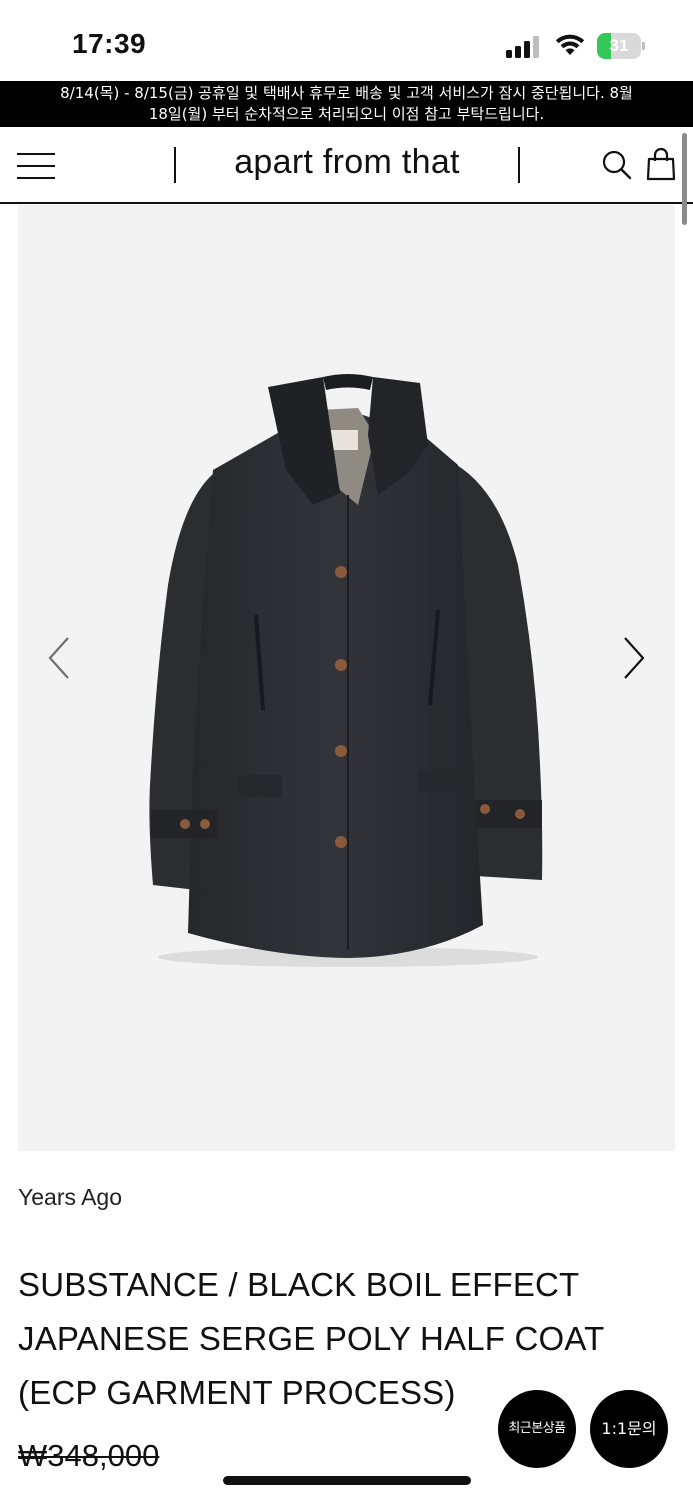  Describe the element at coordinates (347, 162) in the screenshot. I see `site-logo: apart from that` at that location.